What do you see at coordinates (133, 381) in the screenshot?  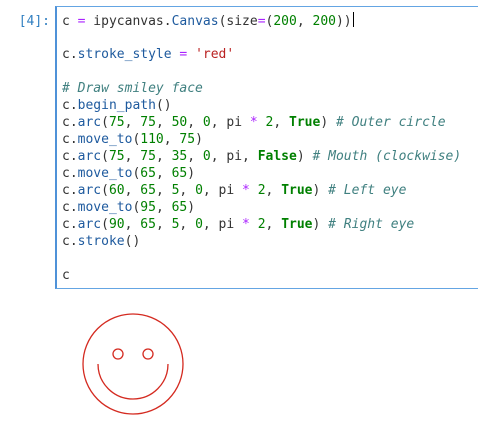 I see `smiley-mouth-arc` at bounding box center [133, 381].